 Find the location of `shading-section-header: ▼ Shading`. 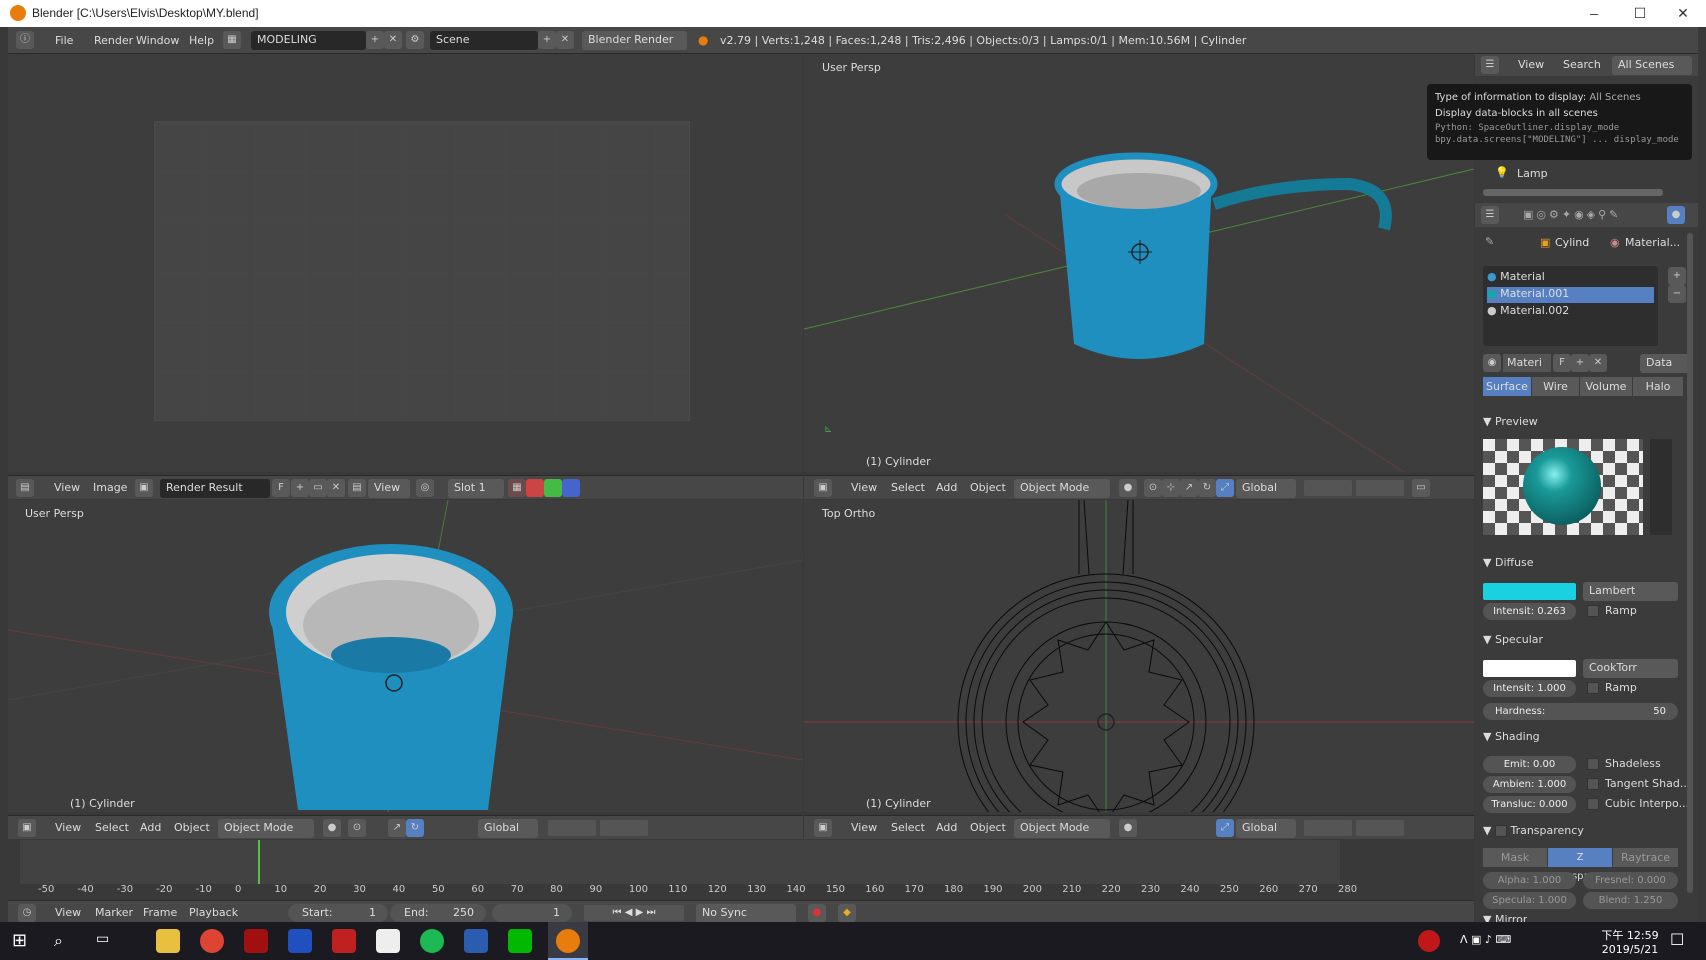

shading-section-header: ▼ Shading is located at coordinates (1511, 736).